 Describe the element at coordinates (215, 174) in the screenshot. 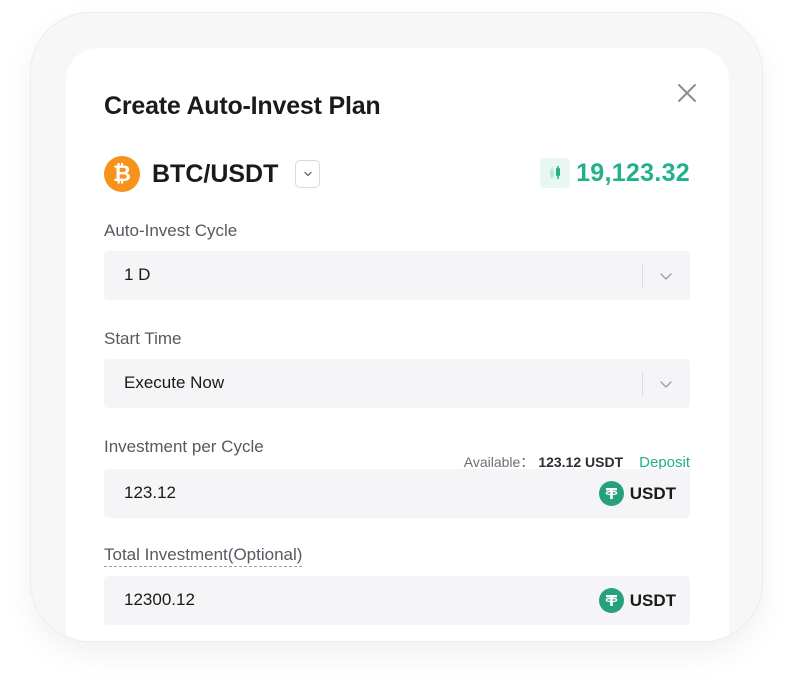

I see `pair-name: BTC/USDT` at that location.